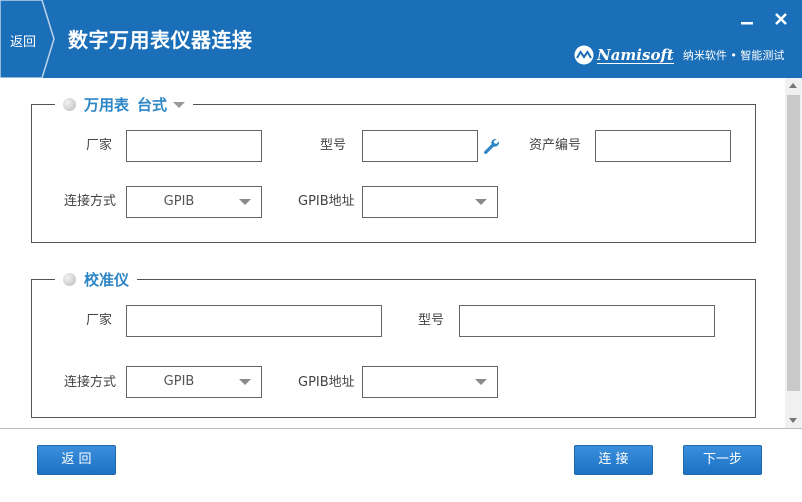  Describe the element at coordinates (415, 202) in the screenshot. I see `multimeter-address-value` at that location.